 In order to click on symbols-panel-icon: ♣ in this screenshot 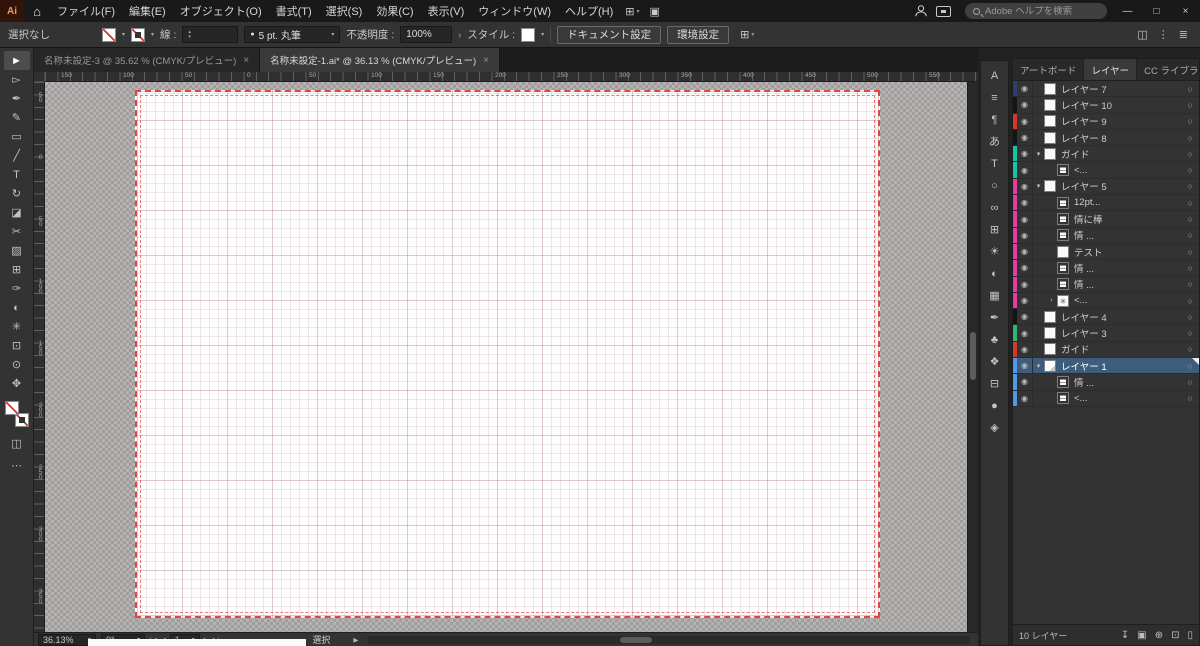, I will do `click(994, 340)`.